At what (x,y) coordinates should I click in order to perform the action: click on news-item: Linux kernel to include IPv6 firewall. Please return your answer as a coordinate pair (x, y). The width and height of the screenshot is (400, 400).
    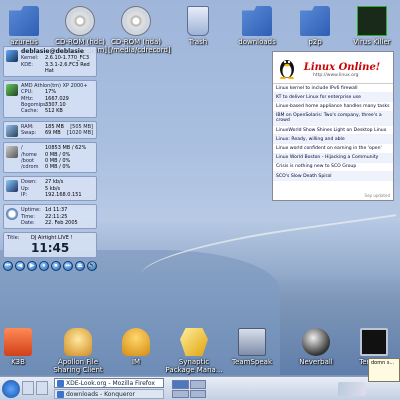
    Looking at the image, I should click on (333, 89).